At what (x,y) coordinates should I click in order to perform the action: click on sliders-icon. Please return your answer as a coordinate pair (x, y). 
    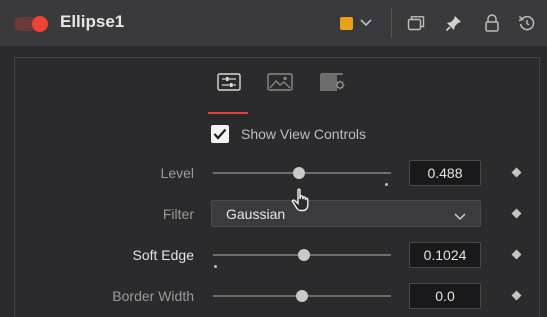
    Looking at the image, I should click on (229, 84).